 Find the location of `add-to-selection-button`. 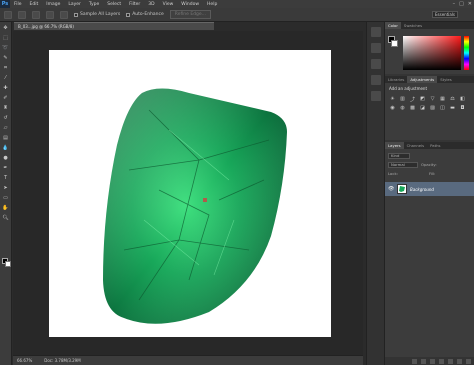

add-to-selection-button is located at coordinates (36, 14).